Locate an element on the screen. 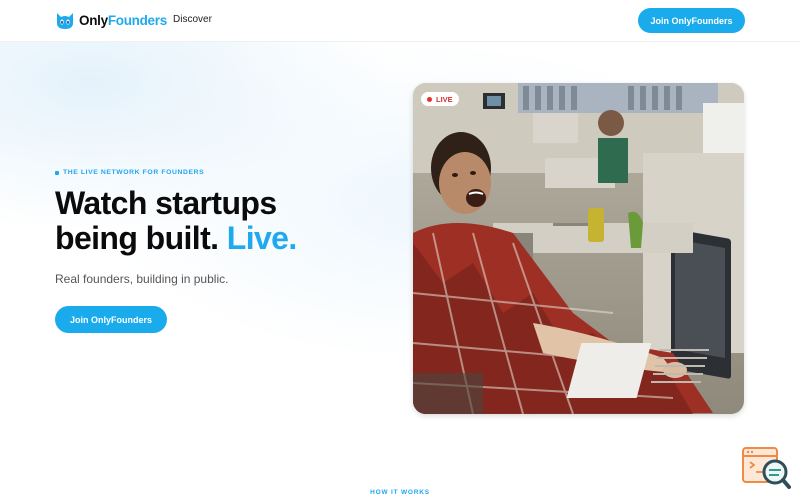 The width and height of the screenshot is (800, 500). hero-eyebrow: THE LIVE NETWORK FOR FOUNDERS is located at coordinates (129, 172).